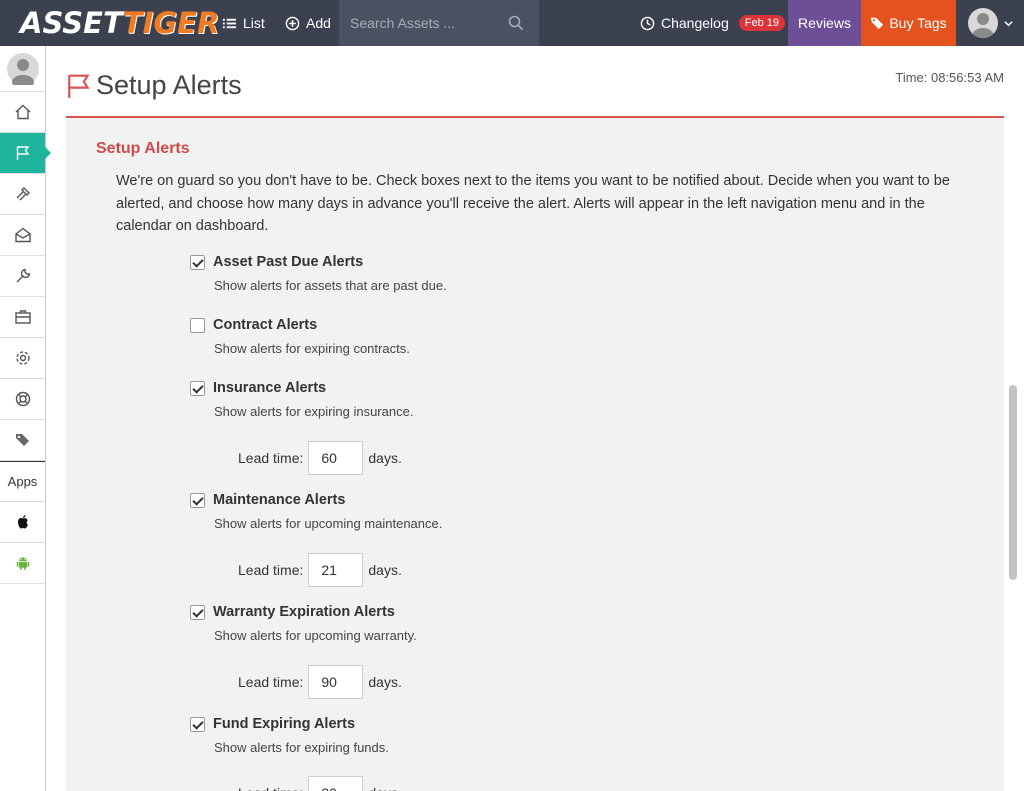 The image size is (1024, 791). I want to click on page-scrollbar, so click(1013, 482).